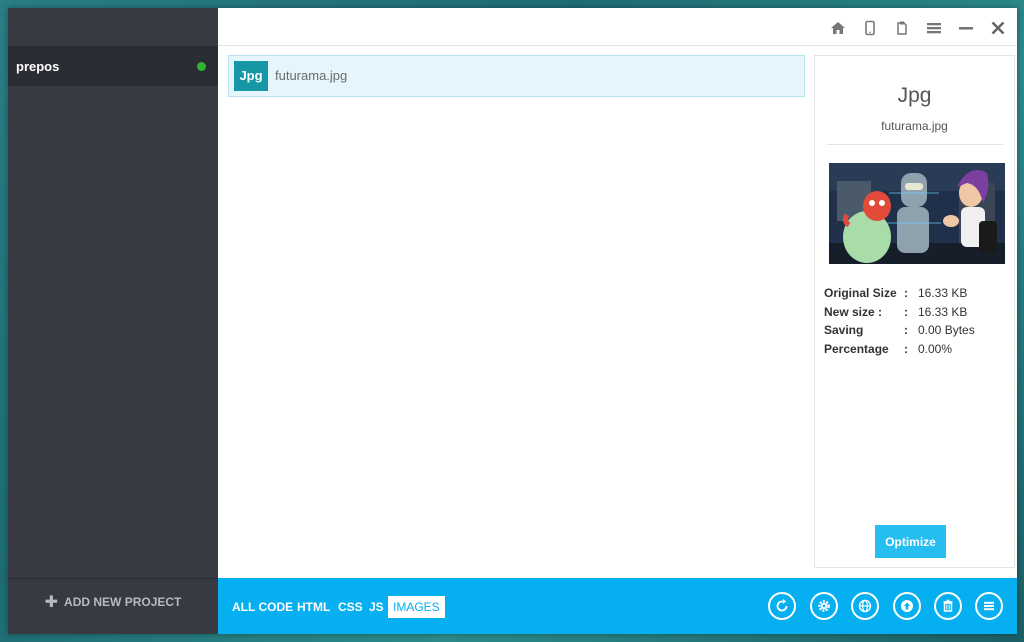 This screenshot has width=1024, height=642. Describe the element at coordinates (313, 607) in the screenshot. I see `filter-html: HTML` at that location.